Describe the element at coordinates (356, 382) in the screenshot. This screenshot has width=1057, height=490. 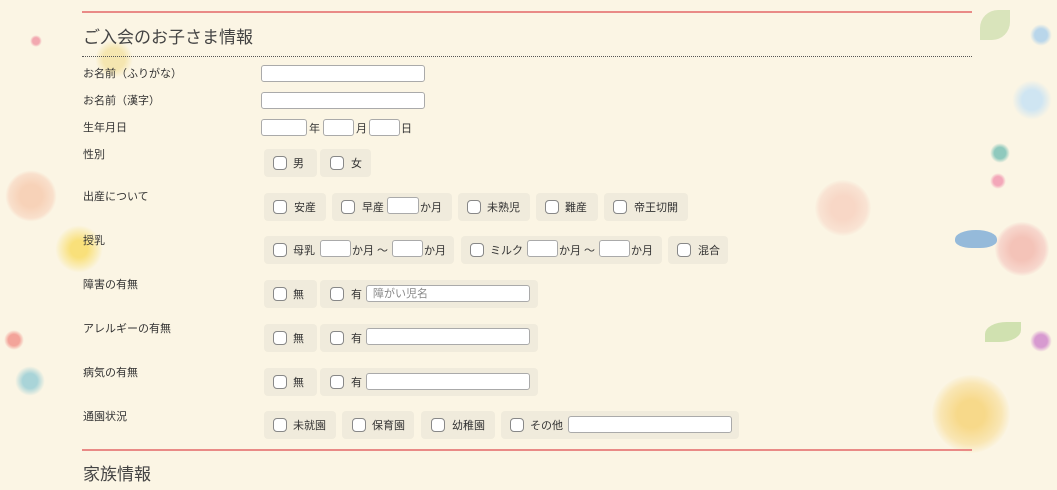
I see `illness-yes-label: 有` at that location.